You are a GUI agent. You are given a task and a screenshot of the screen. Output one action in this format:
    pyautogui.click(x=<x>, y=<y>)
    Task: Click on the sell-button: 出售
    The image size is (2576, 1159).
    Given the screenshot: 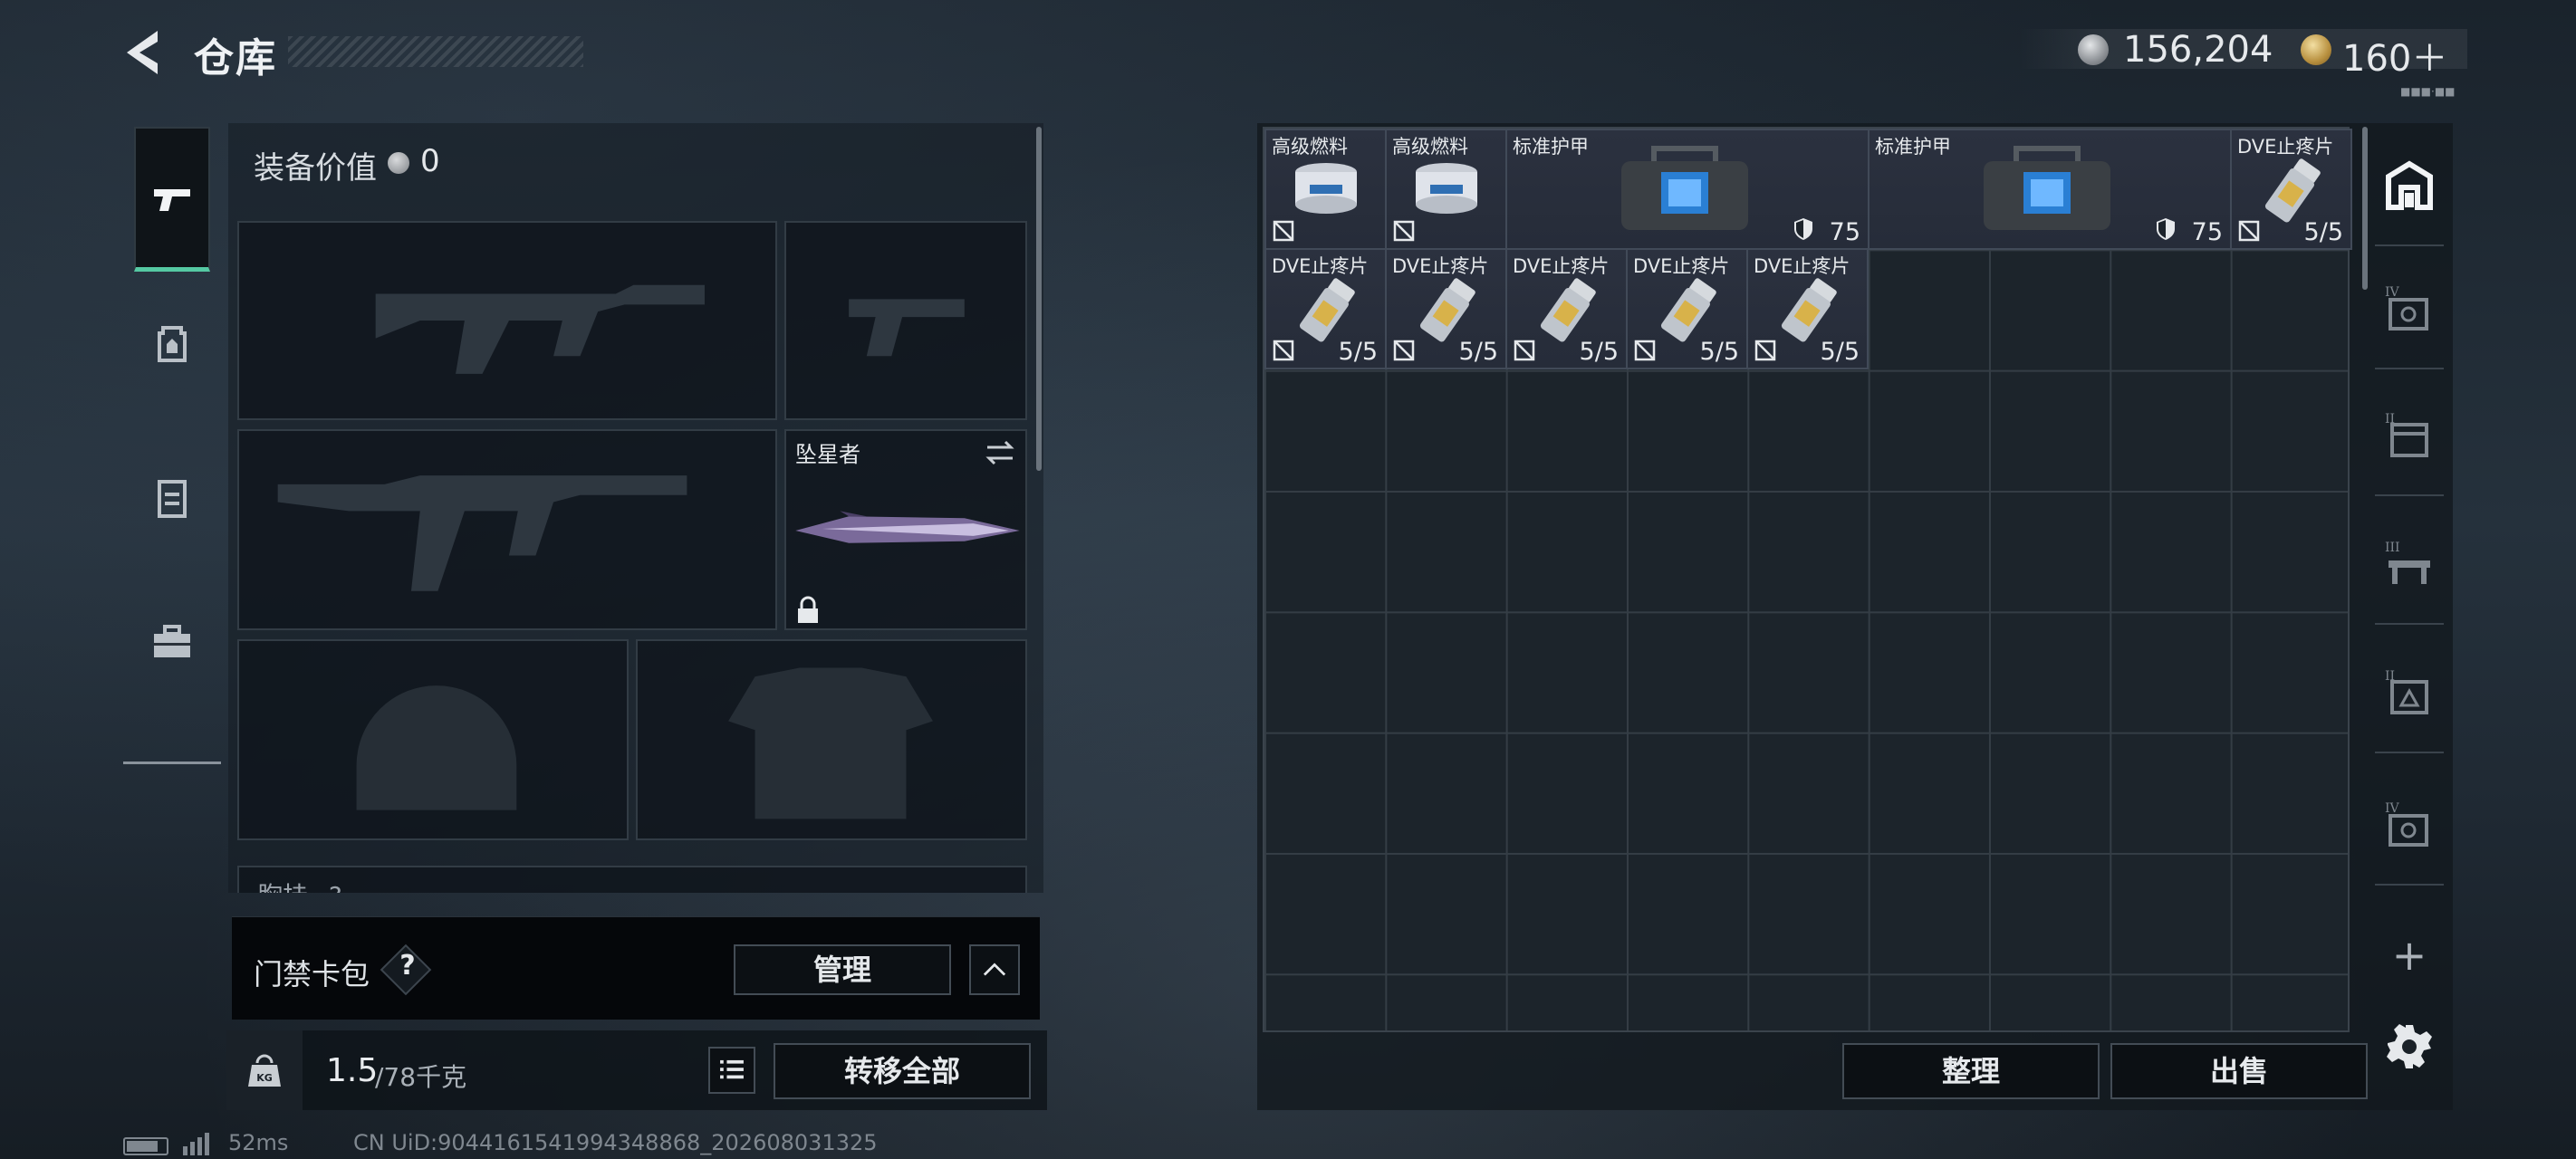 What is the action you would take?
    pyautogui.click(x=2239, y=1071)
    